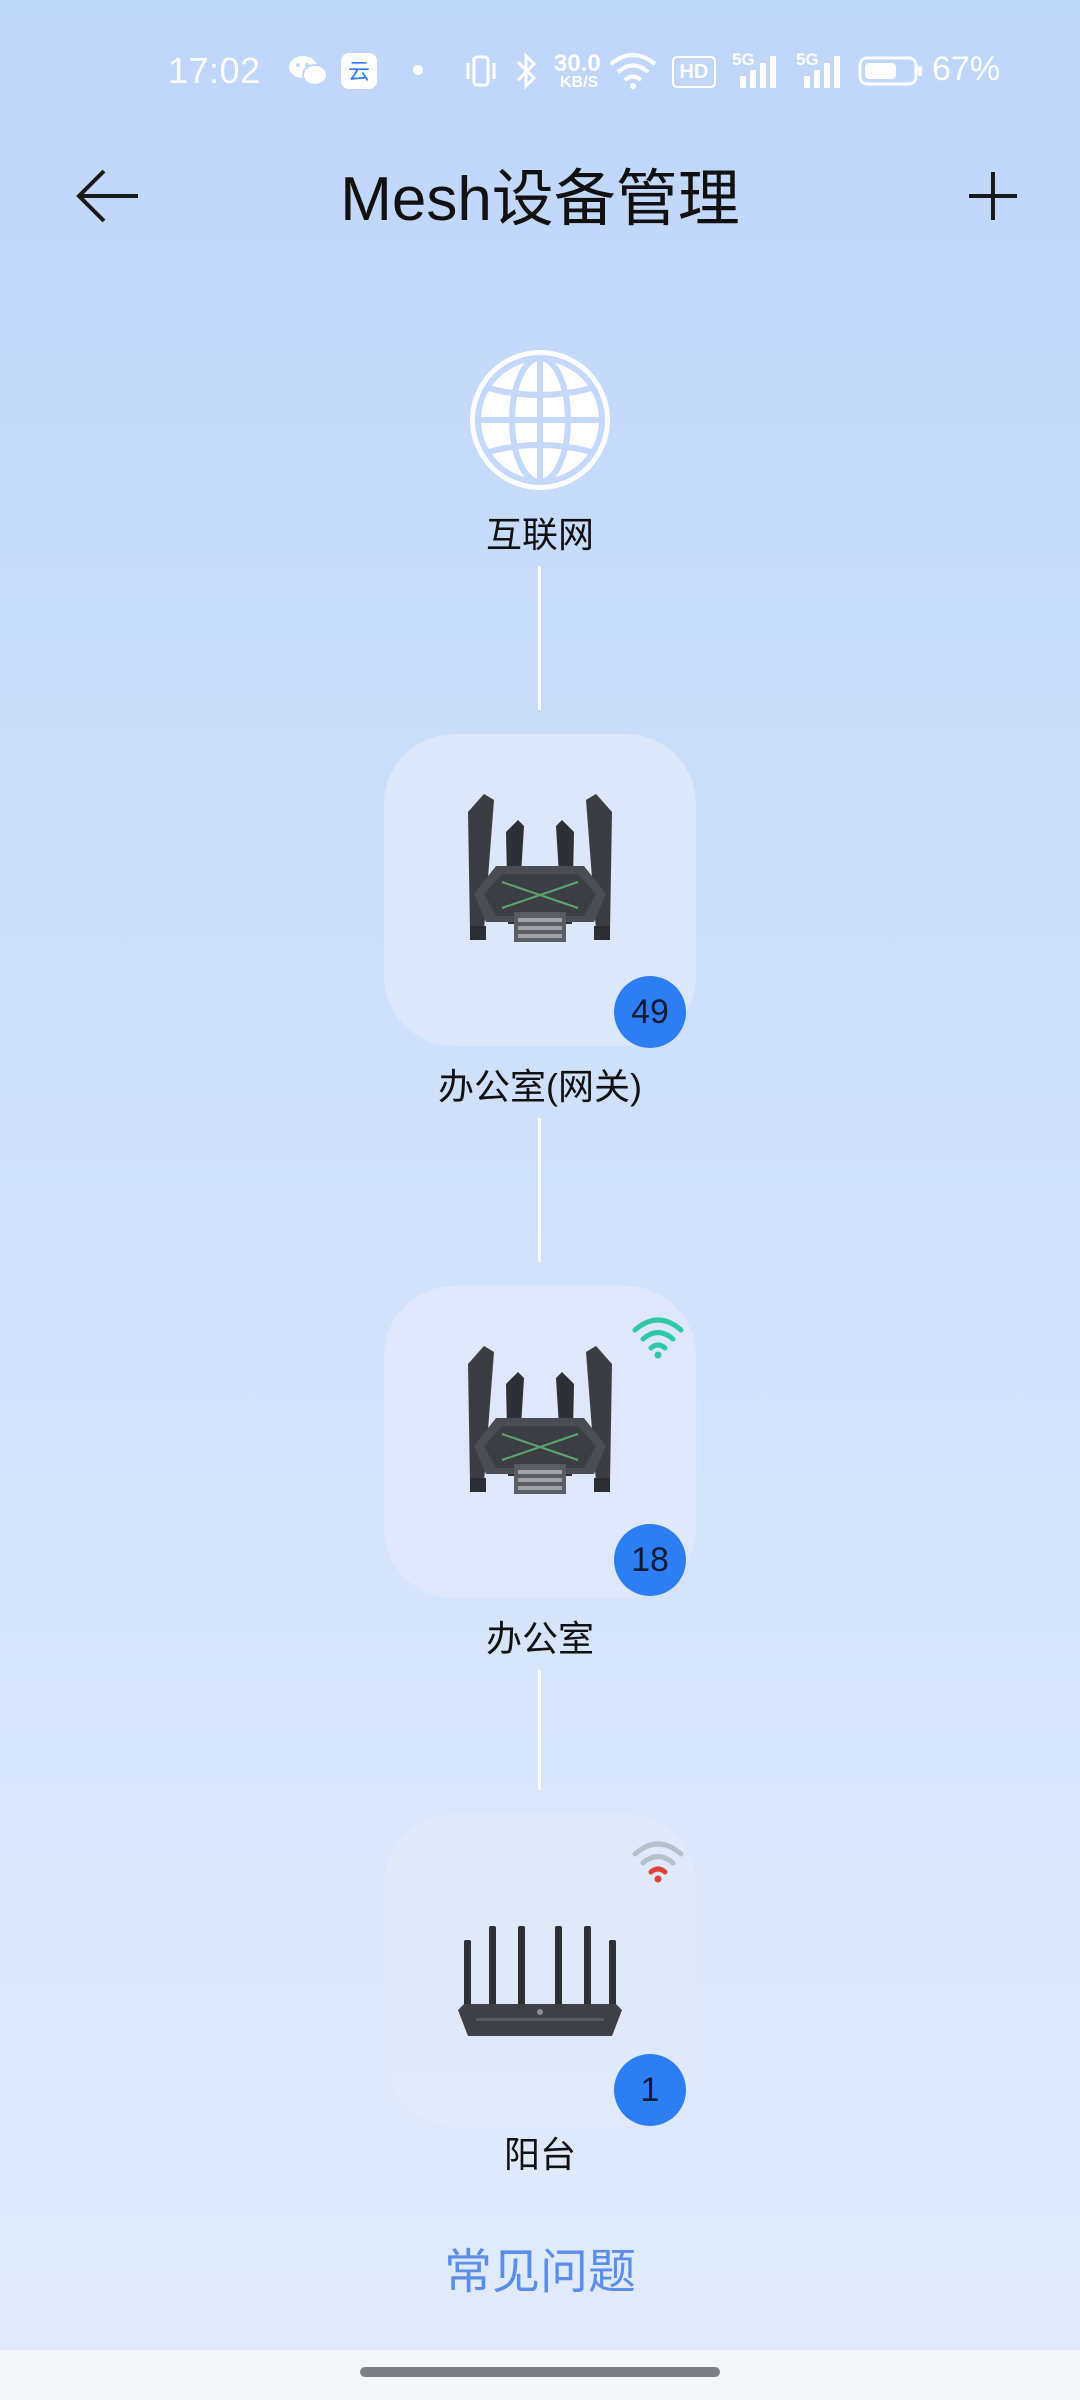 The height and width of the screenshot is (2400, 1080). Describe the element at coordinates (540, 891) in the screenshot. I see `mesh-node-card-gateway: 49` at that location.